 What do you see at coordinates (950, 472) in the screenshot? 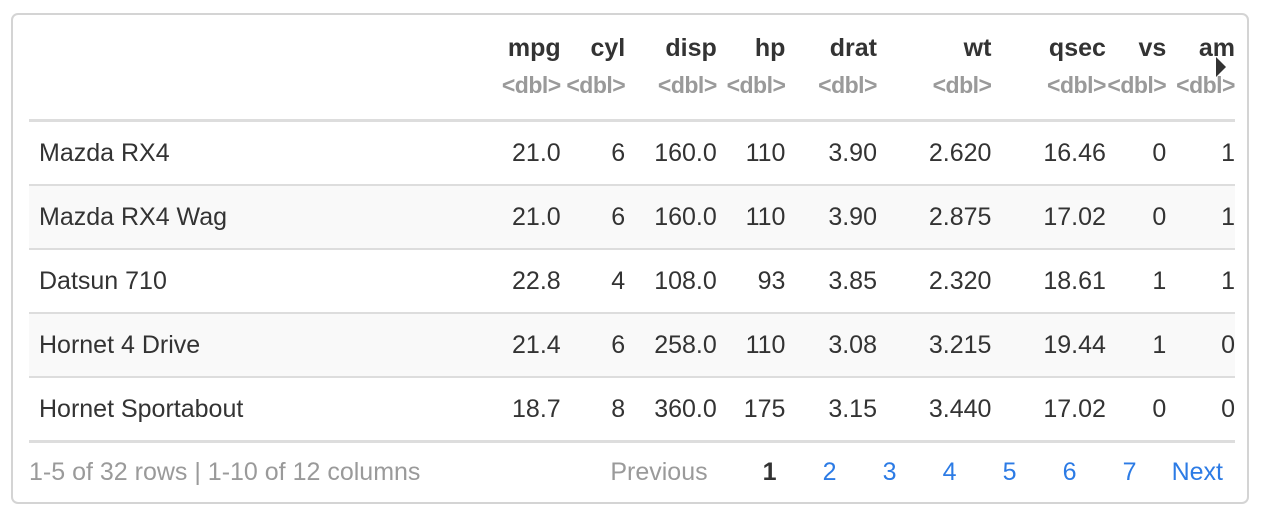
I see `page-4-button: 4` at bounding box center [950, 472].